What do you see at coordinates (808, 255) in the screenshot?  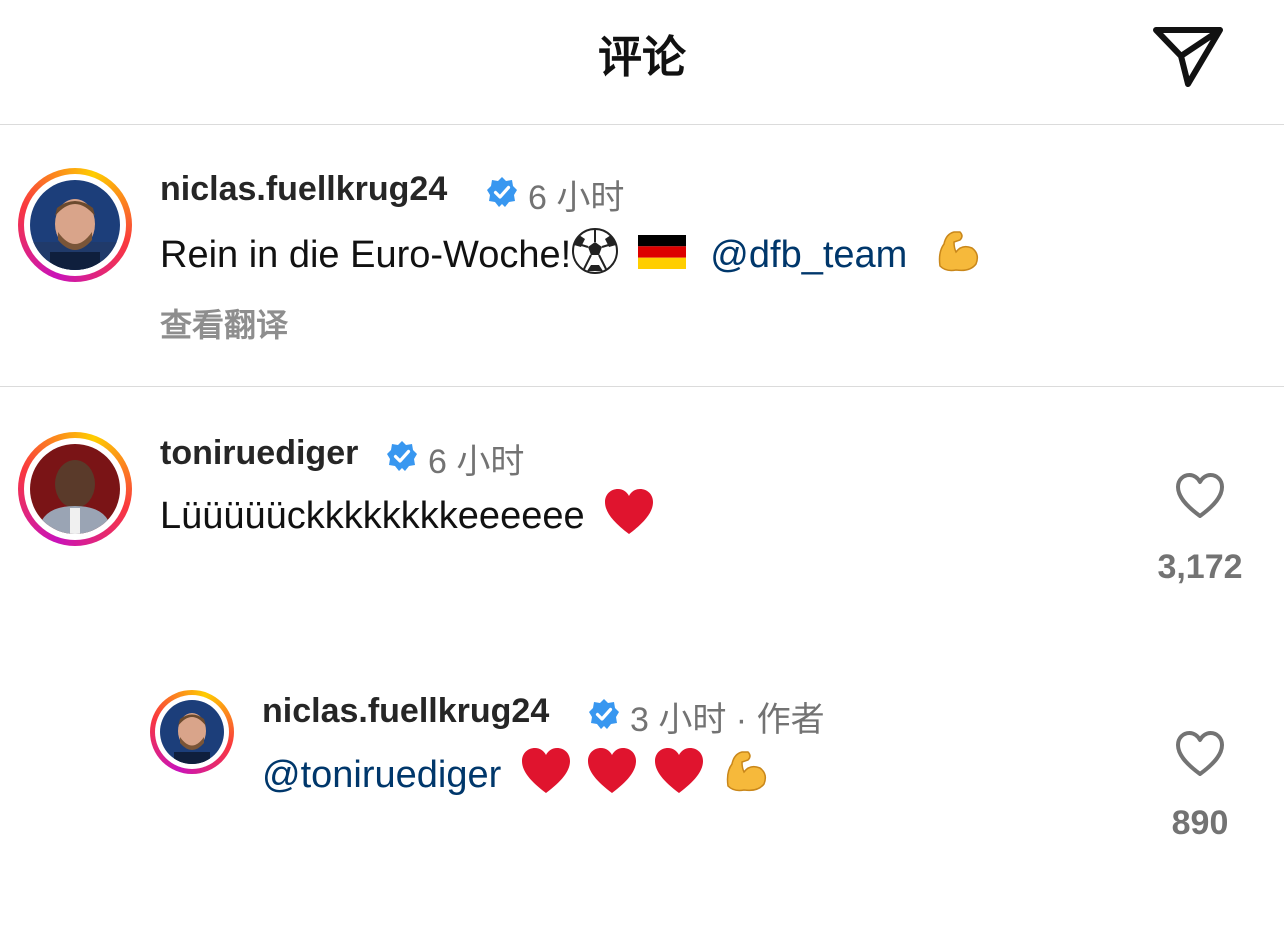 I see `mention-link: @dfb_team` at bounding box center [808, 255].